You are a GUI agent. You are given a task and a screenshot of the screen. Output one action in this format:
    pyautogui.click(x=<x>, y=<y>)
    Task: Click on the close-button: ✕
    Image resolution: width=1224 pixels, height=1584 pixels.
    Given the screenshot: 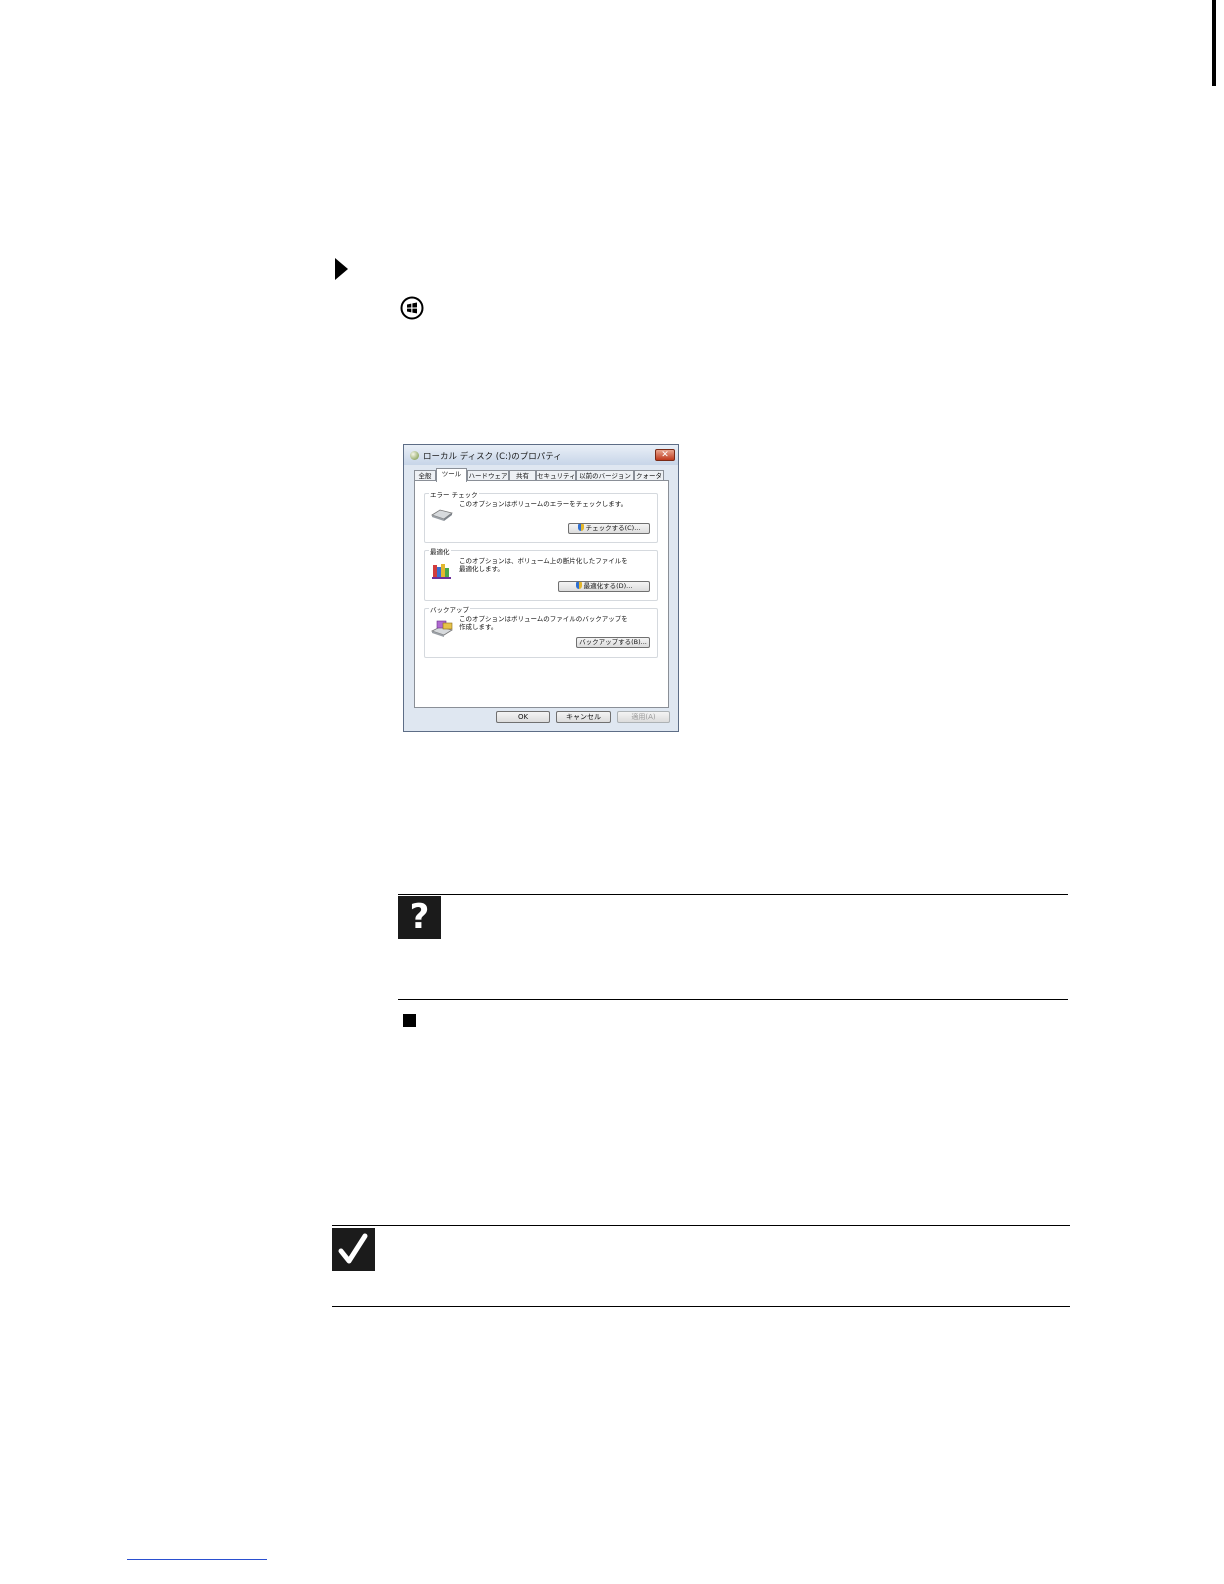 What is the action you would take?
    pyautogui.click(x=665, y=455)
    